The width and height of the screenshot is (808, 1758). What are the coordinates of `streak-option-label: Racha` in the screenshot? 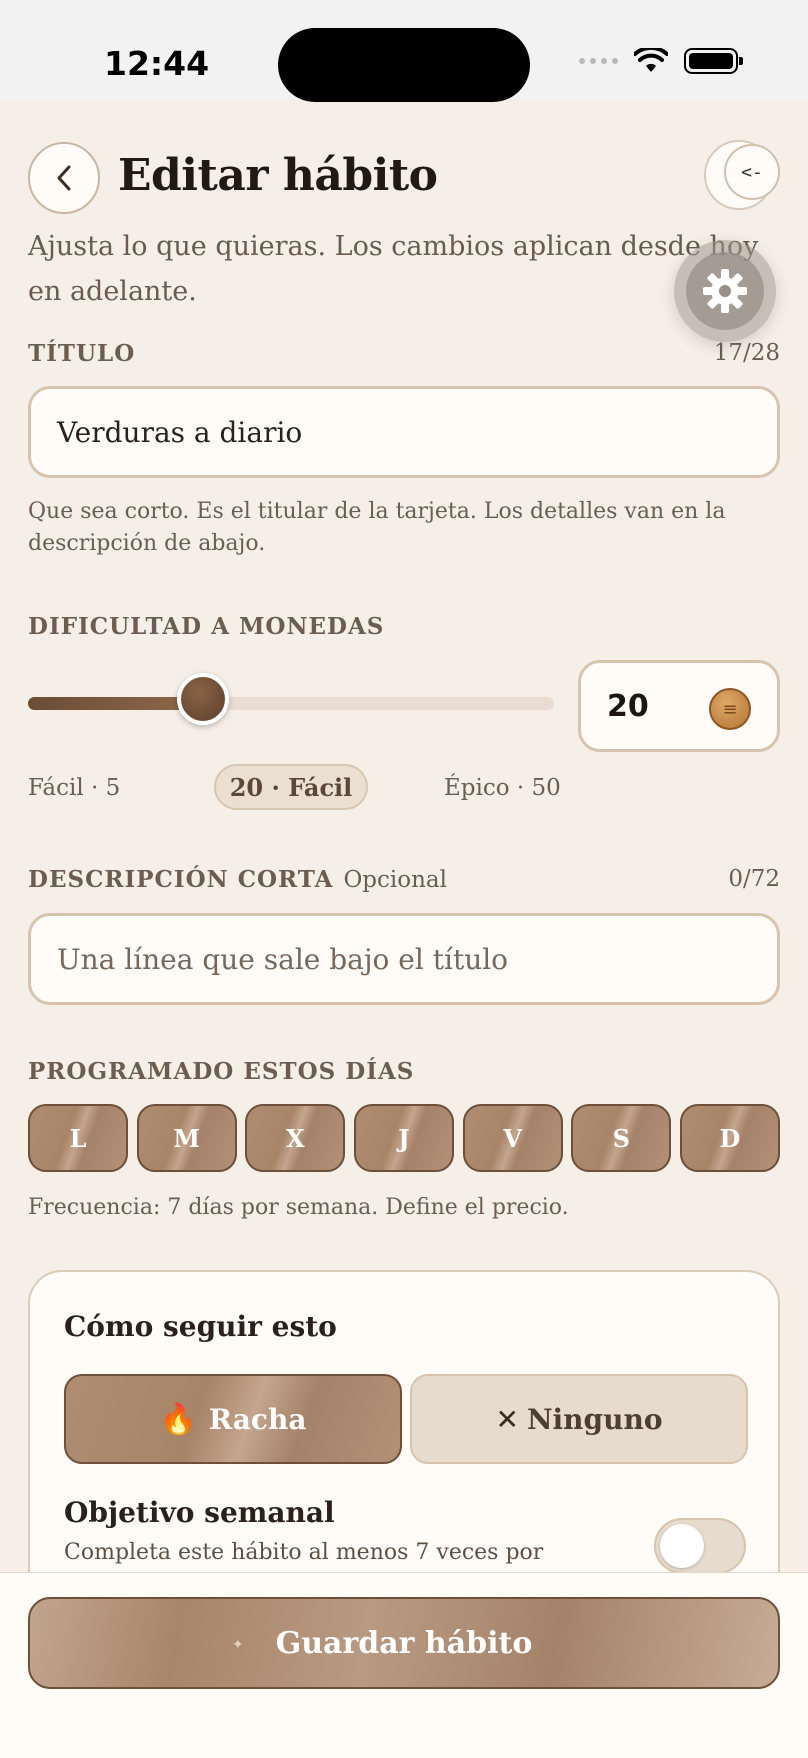 It's located at (257, 1419).